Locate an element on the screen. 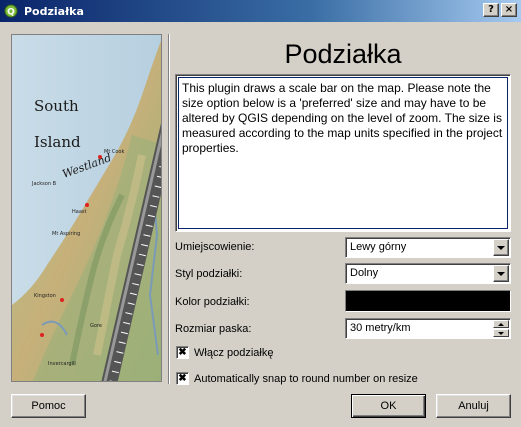  window-title: Podziałka is located at coordinates (54, 11).